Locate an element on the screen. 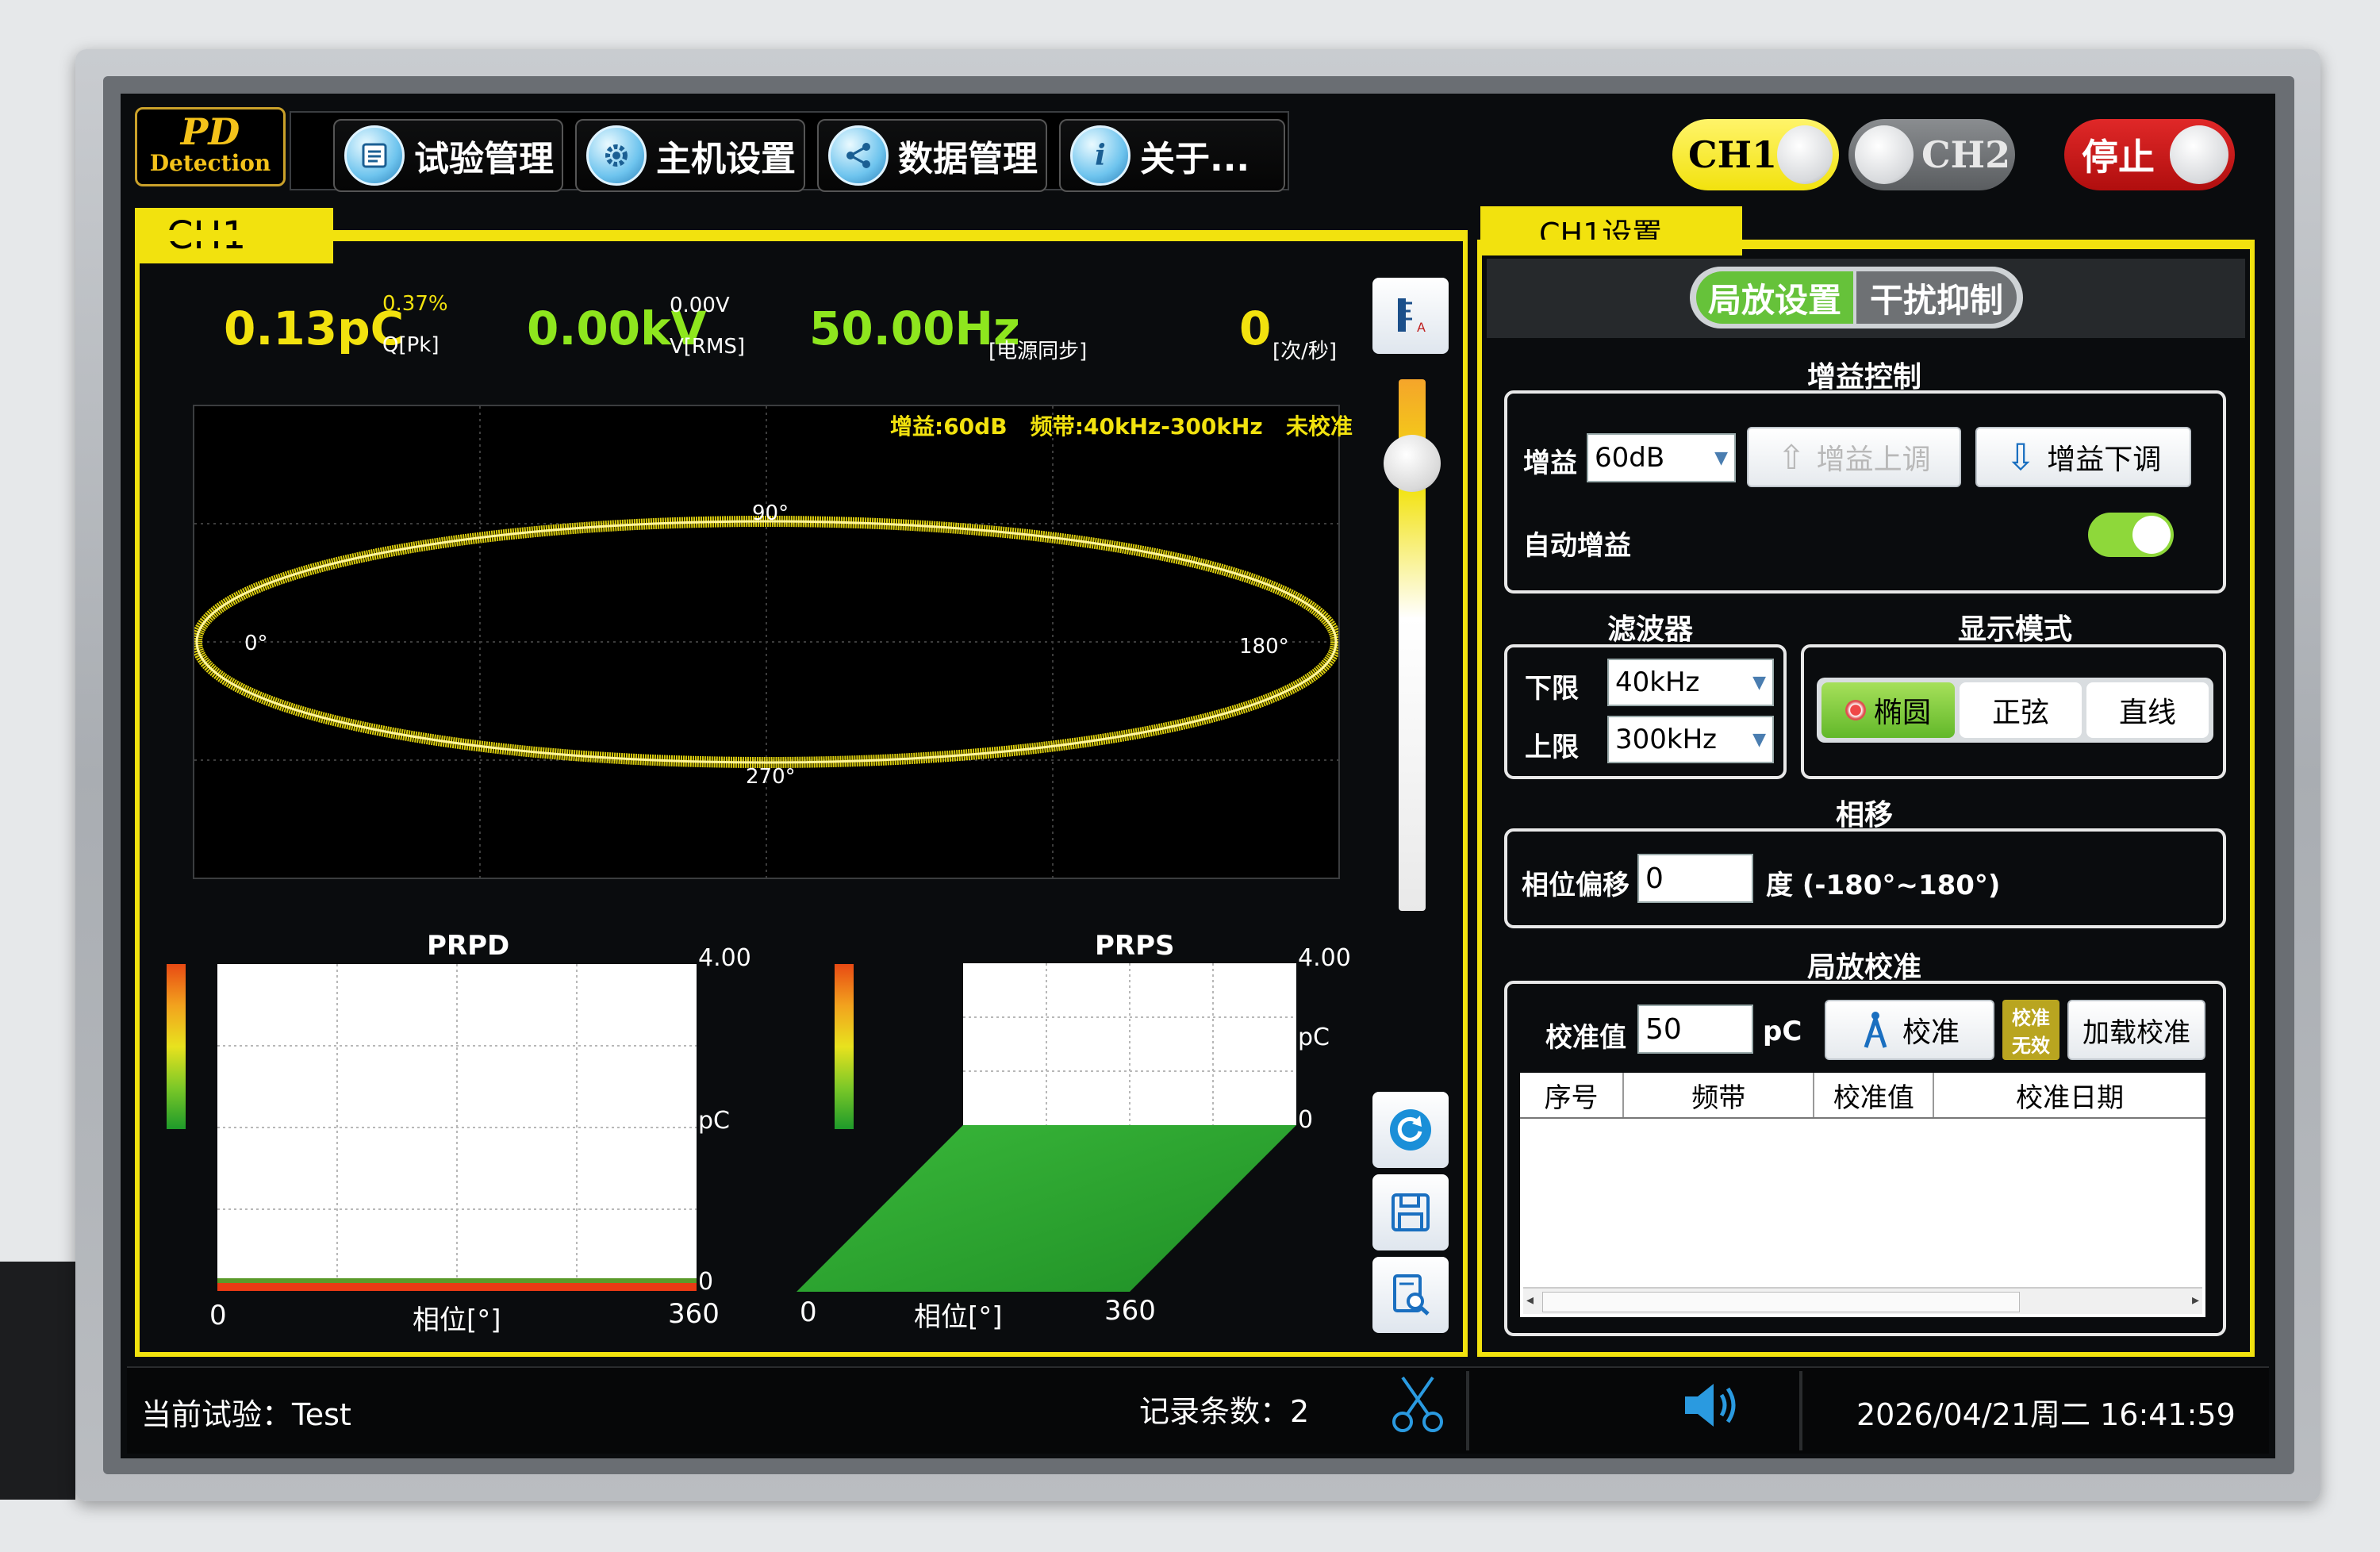 The height and width of the screenshot is (1552, 2380). calibration-table-header: 序号 频带 校准值 校准日期 is located at coordinates (1862, 1096).